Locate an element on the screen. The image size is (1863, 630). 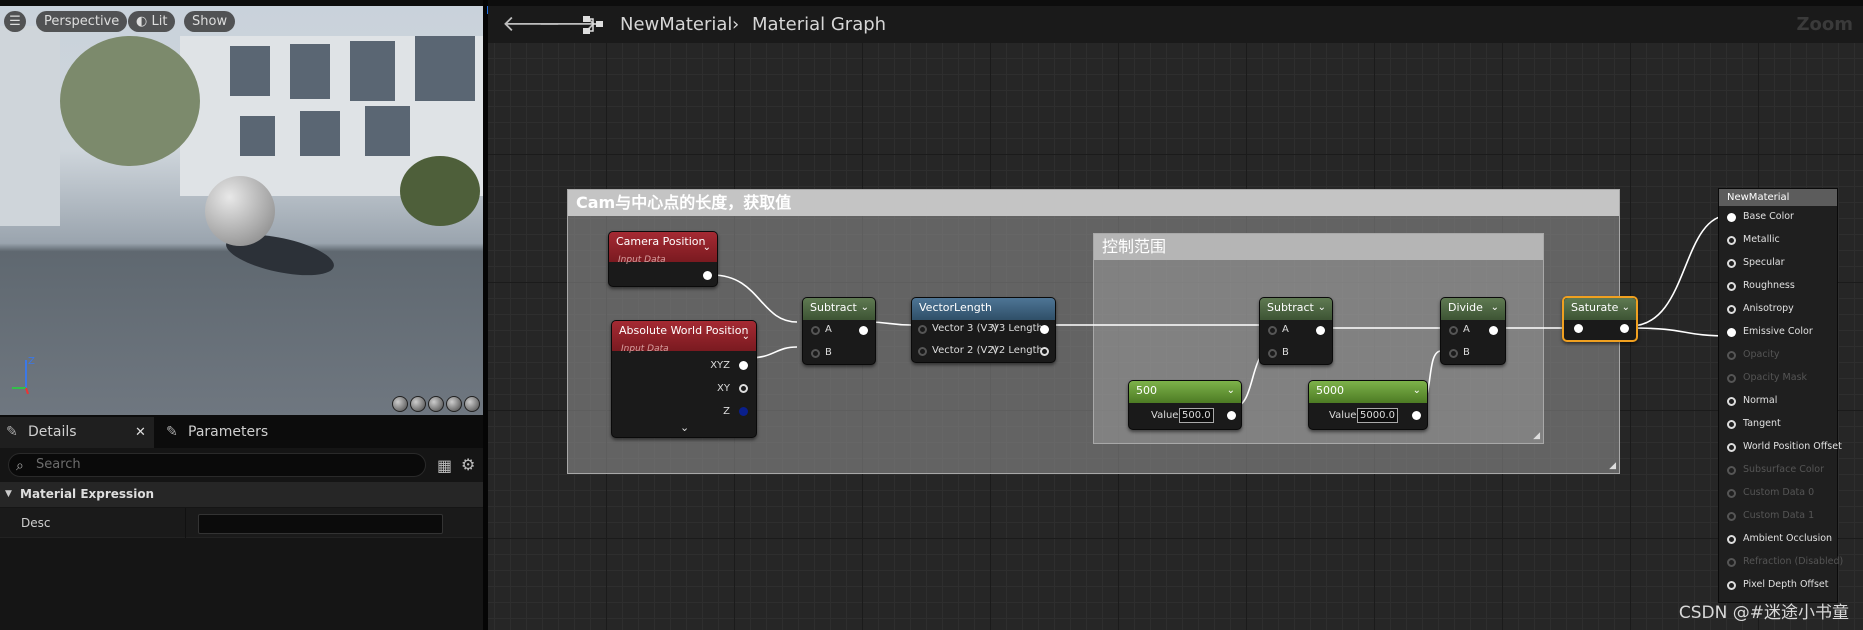
output-pin-xy is located at coordinates (743, 388).